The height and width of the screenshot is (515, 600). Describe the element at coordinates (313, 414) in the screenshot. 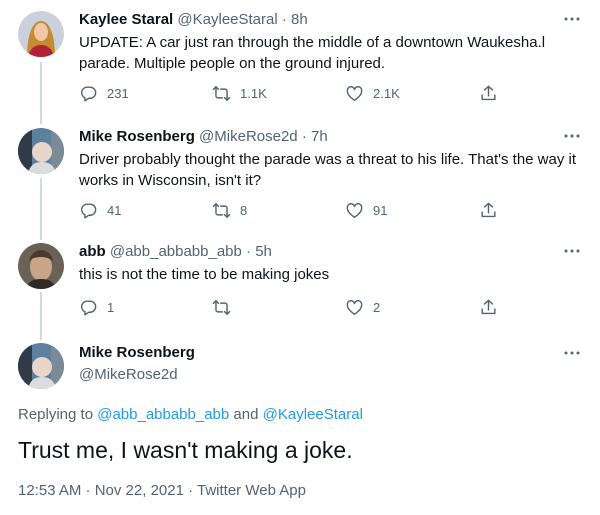

I see `mention-link: @KayleeStaral` at that location.